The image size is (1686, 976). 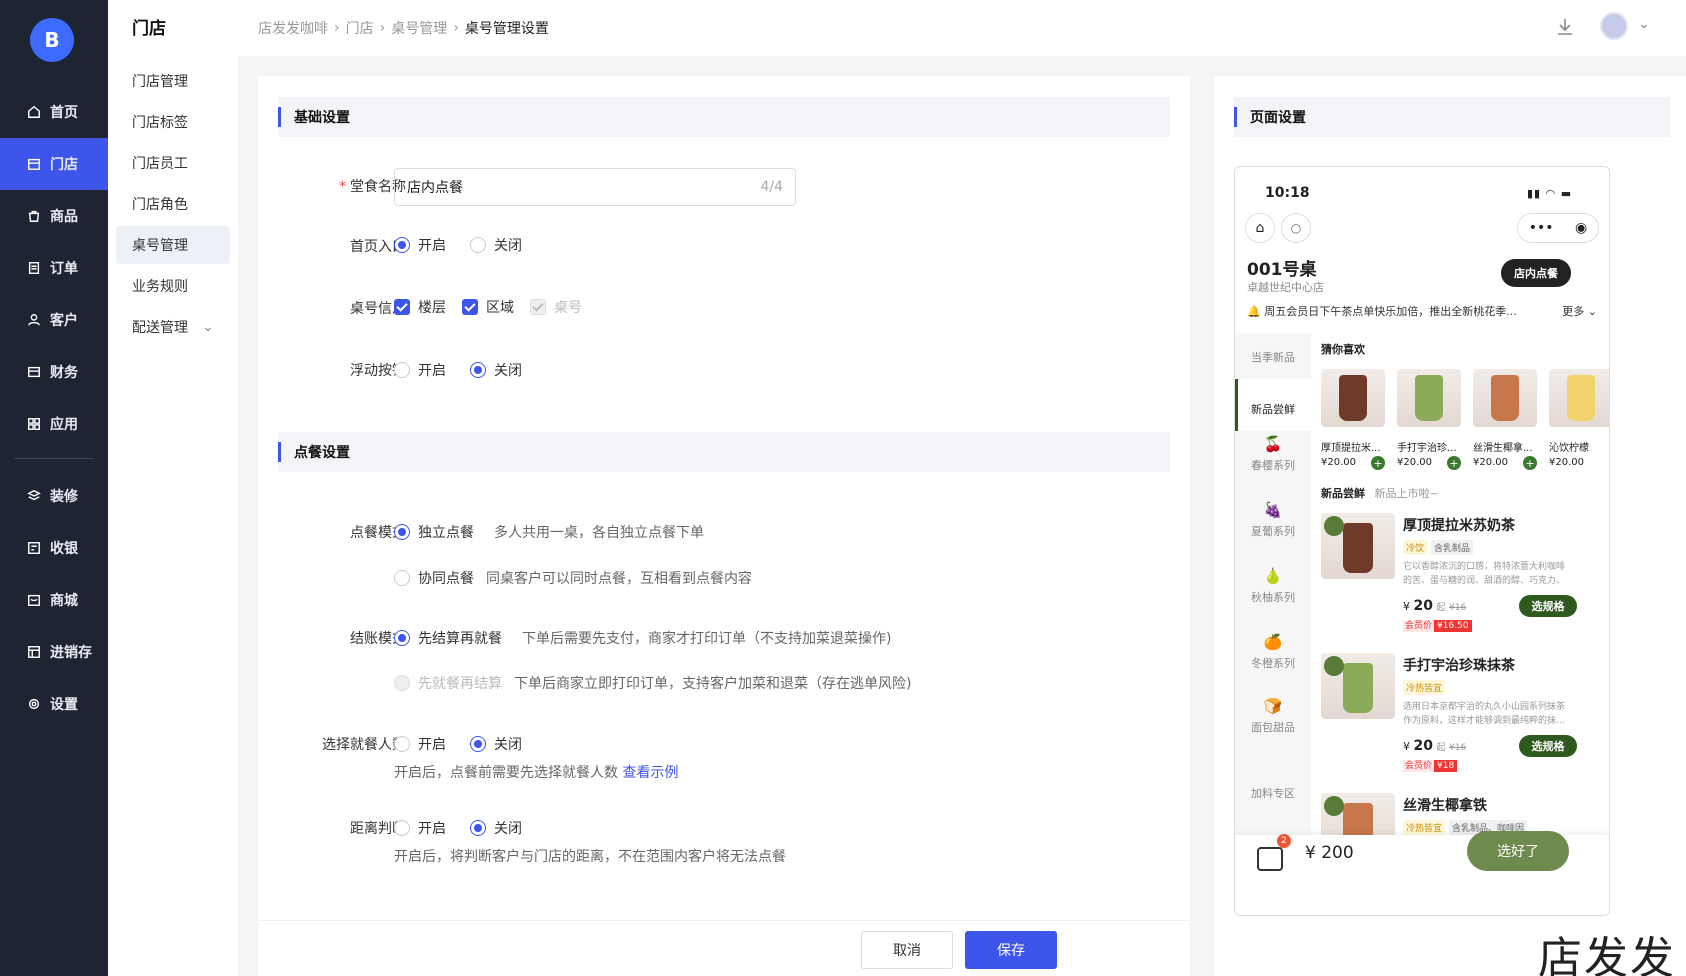 What do you see at coordinates (573, 578) in the screenshot?
I see `mode-collab-radio: 协同点餐 同桌客户可以同时点餐，互相看到点餐内容` at bounding box center [573, 578].